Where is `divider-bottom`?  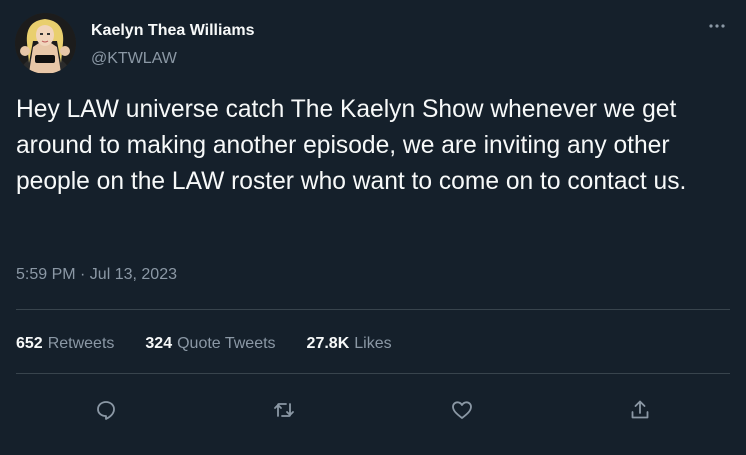 divider-bottom is located at coordinates (373, 373).